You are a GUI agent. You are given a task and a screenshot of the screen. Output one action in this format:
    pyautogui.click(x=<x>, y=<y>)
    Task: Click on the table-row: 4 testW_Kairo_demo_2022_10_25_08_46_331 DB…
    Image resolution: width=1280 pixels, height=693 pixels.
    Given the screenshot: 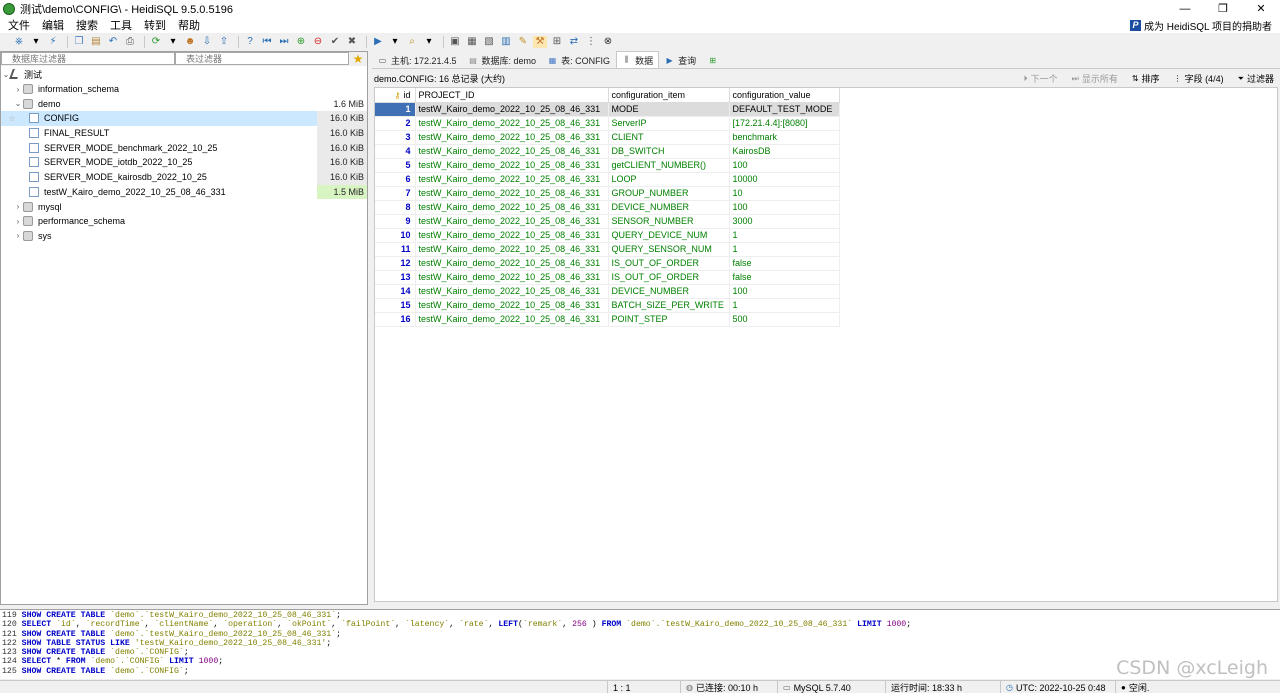 What is the action you would take?
    pyautogui.click(x=607, y=151)
    